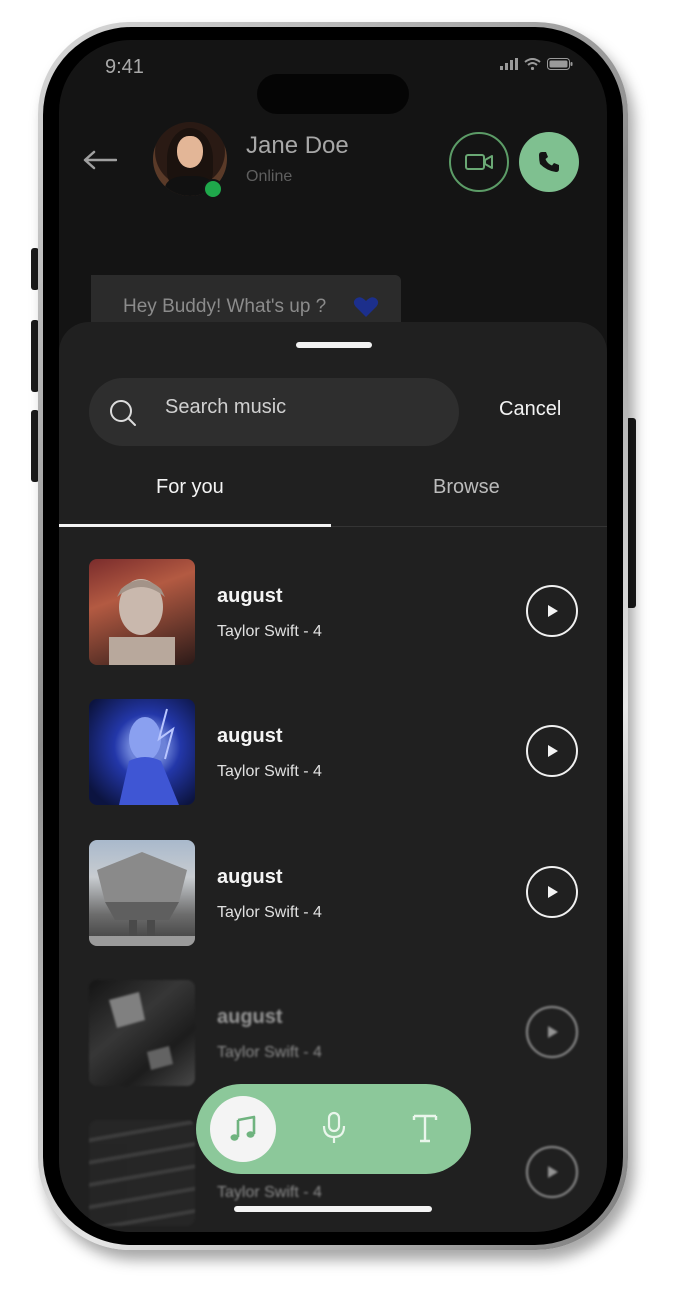  Describe the element at coordinates (190, 487) in the screenshot. I see `tab-for-you: For you` at that location.